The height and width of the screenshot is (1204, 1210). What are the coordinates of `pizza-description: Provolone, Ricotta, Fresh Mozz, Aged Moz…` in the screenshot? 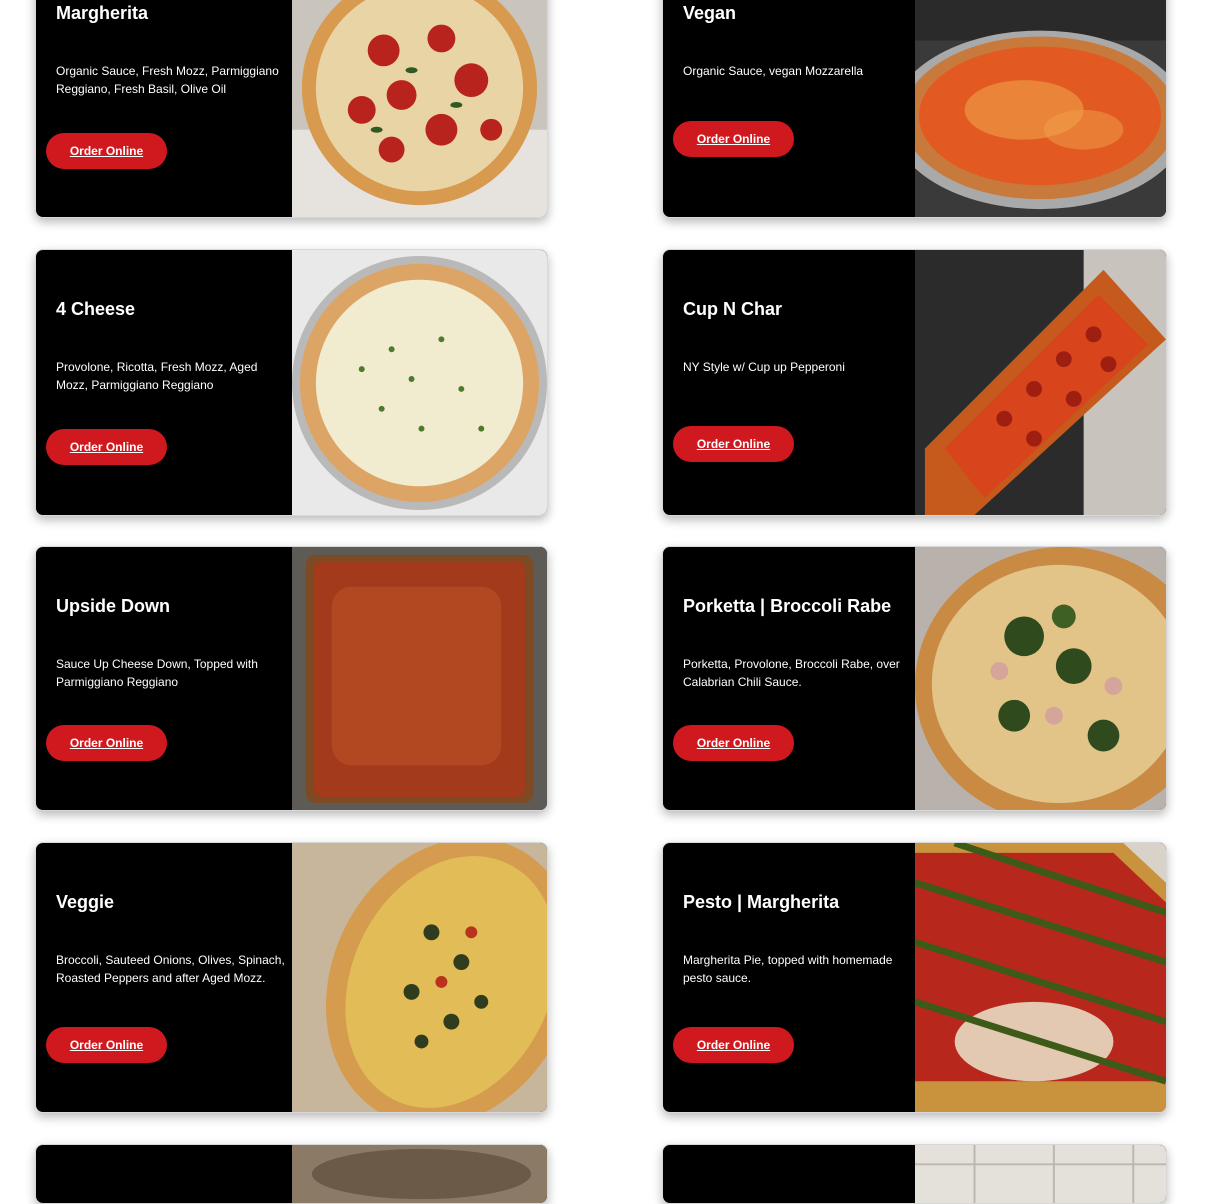 It's located at (157, 376).